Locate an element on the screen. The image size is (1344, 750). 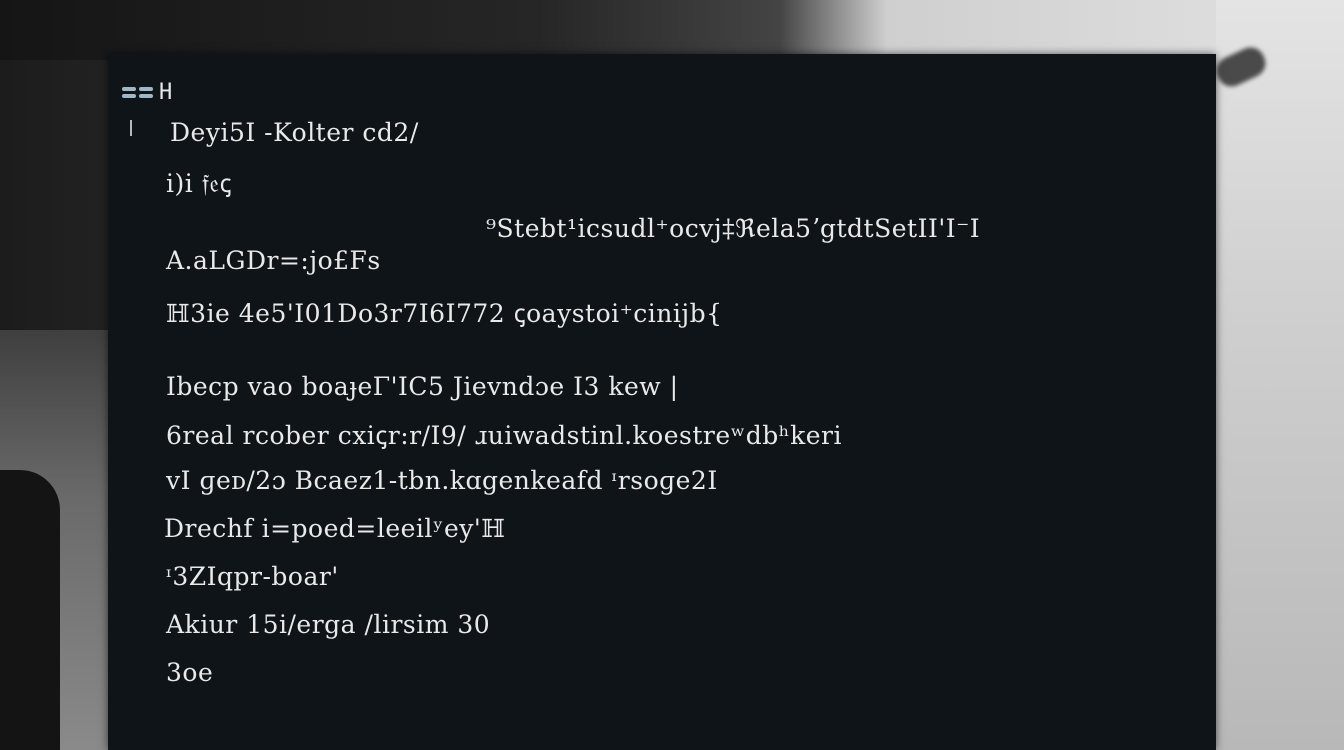
terminal-line-12: 3oe is located at coordinates (190, 672).